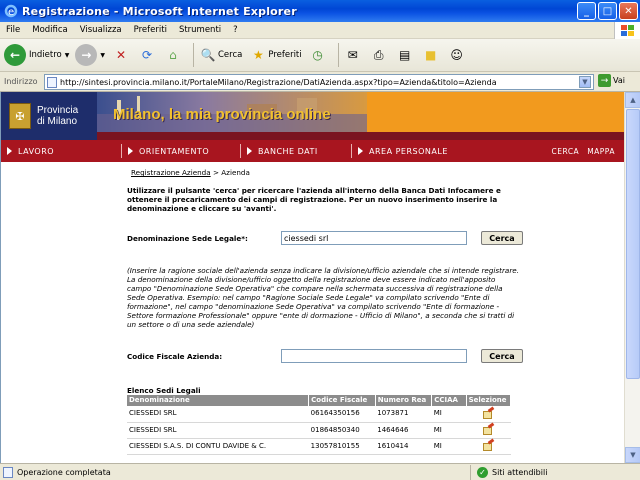 This screenshot has height=480, width=640. Describe the element at coordinates (342, 430) in the screenshot. I see `cell-codice-fiscale: 01864850340` at that location.